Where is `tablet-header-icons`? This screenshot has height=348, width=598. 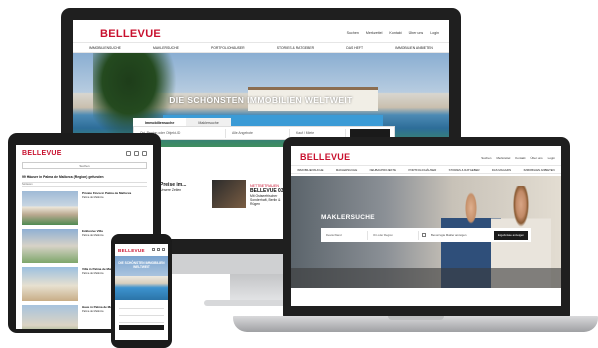
tablet-header-icons is located at coordinates (136, 153).